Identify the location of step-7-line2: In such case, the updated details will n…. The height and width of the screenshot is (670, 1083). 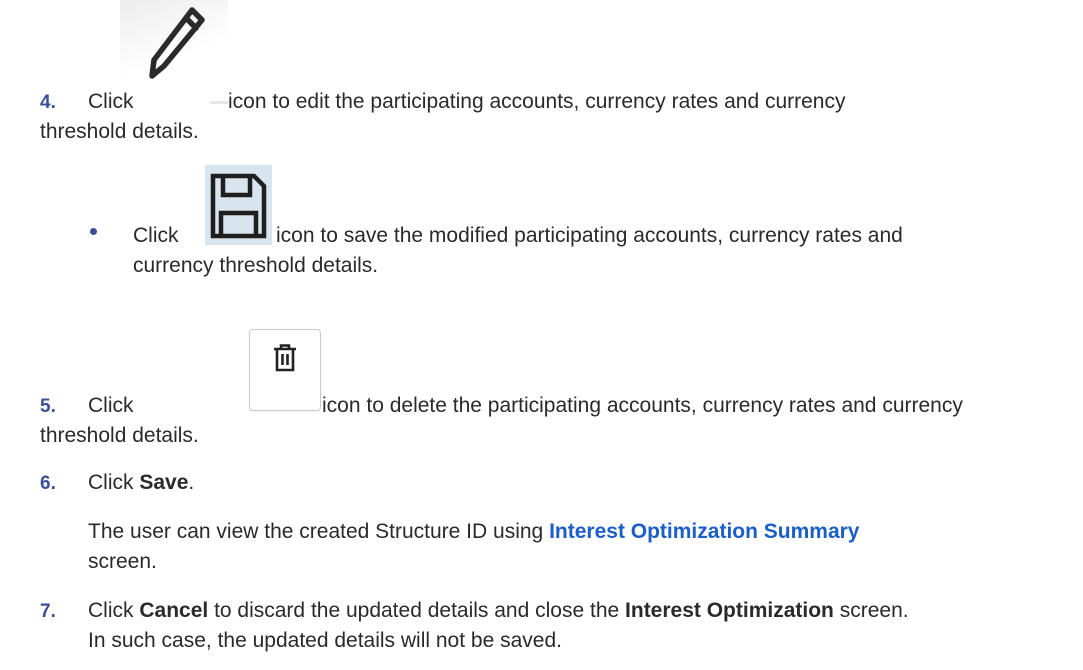
(325, 640).